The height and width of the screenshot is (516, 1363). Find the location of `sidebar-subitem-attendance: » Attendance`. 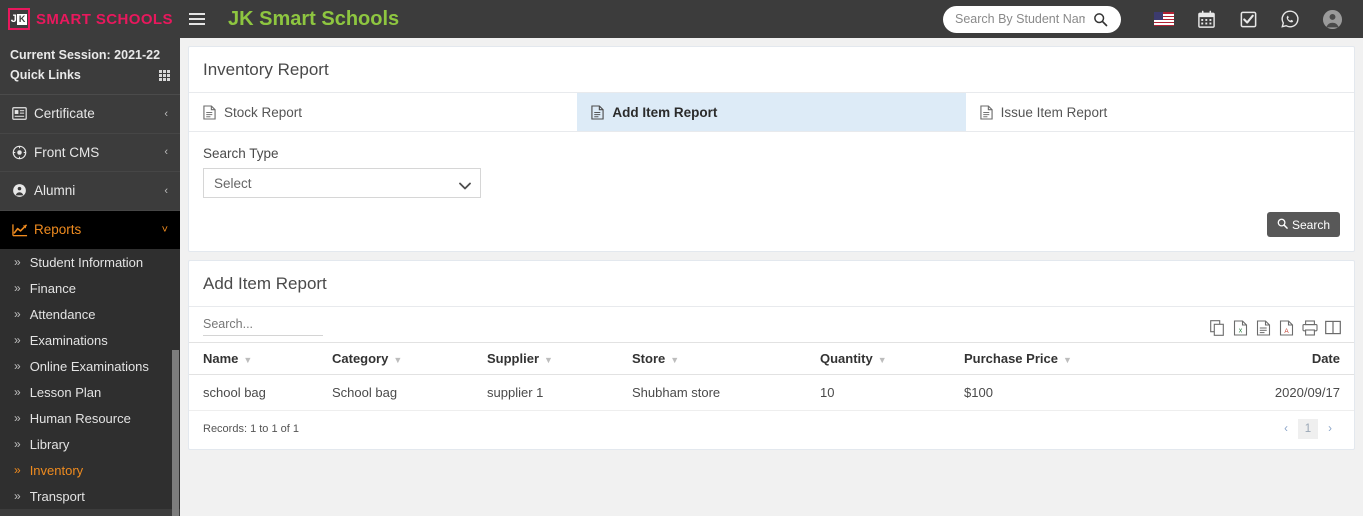

sidebar-subitem-attendance: » Attendance is located at coordinates (90, 314).